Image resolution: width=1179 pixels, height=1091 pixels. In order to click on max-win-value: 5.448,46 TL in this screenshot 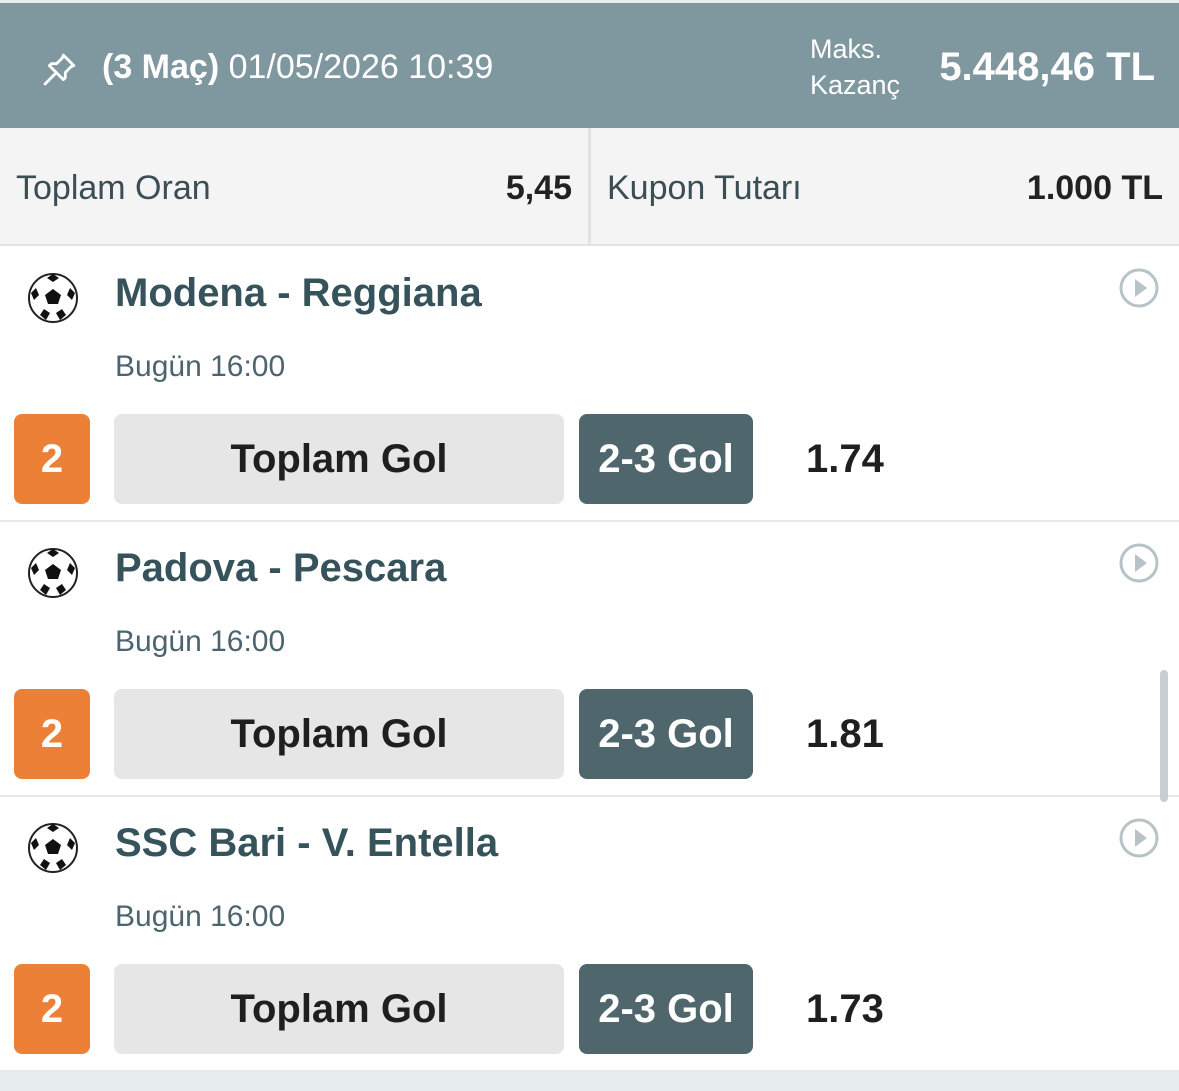, I will do `click(1047, 67)`.